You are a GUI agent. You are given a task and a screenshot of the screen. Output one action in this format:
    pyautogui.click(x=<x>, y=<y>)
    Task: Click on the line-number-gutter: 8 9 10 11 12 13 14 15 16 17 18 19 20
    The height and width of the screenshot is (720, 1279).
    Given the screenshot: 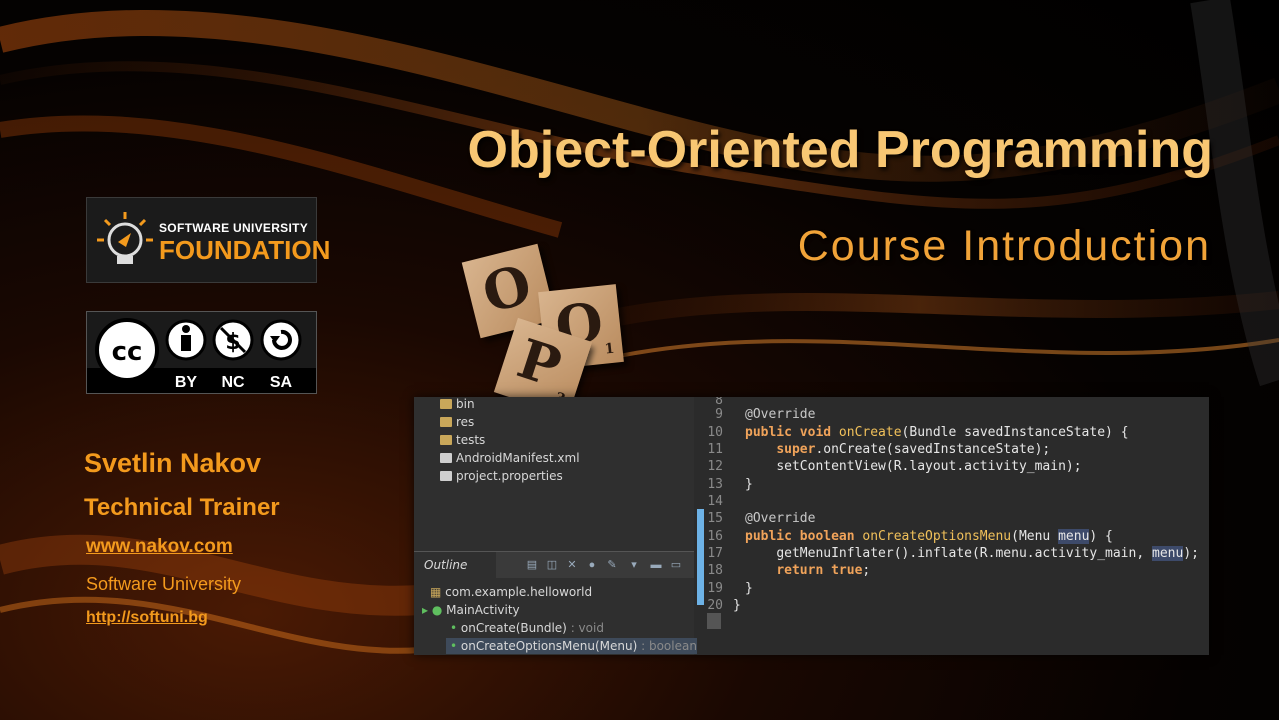 What is the action you would take?
    pyautogui.click(x=716, y=526)
    